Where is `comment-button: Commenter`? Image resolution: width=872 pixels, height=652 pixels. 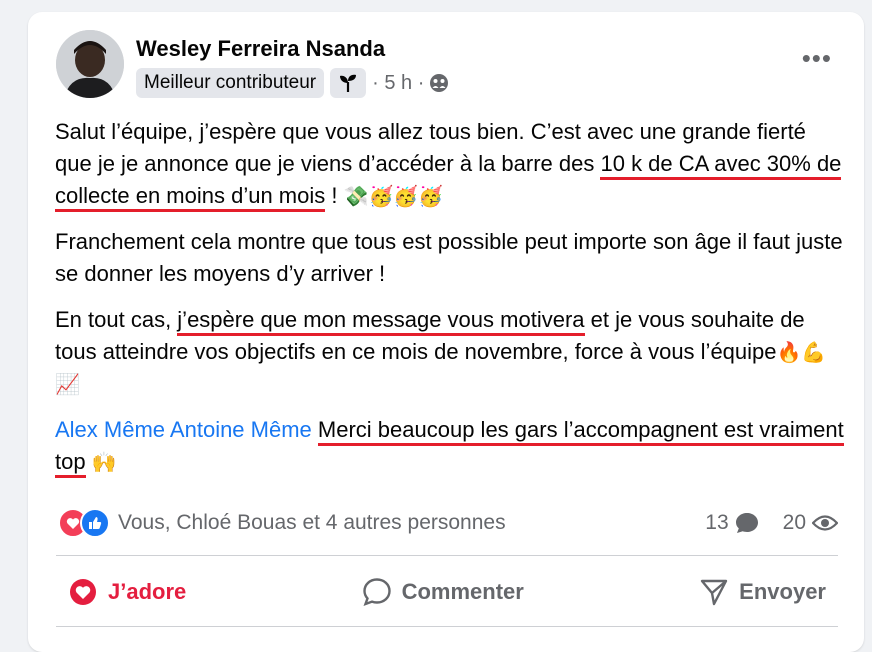 comment-button: Commenter is located at coordinates (443, 592).